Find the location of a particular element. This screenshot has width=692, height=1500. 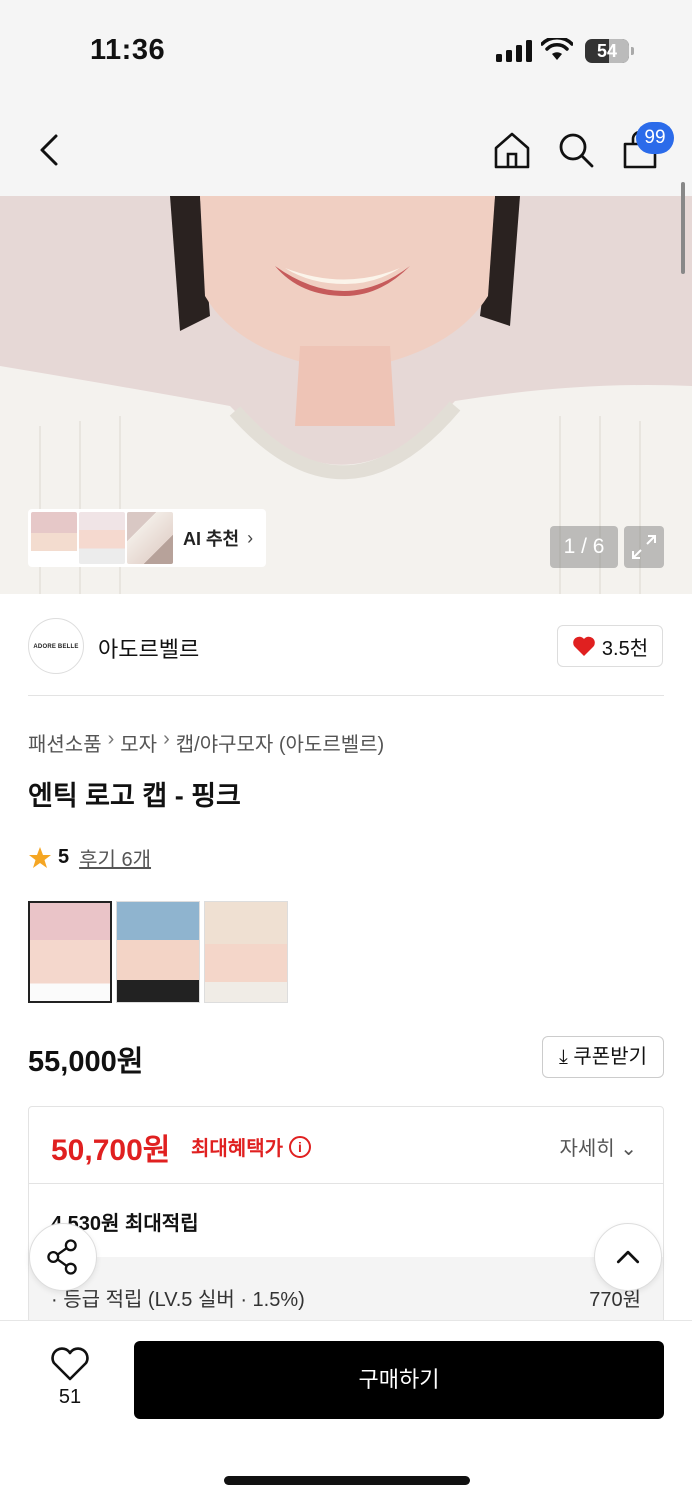

brand-logo: ADORE BELLE is located at coordinates (56, 646).